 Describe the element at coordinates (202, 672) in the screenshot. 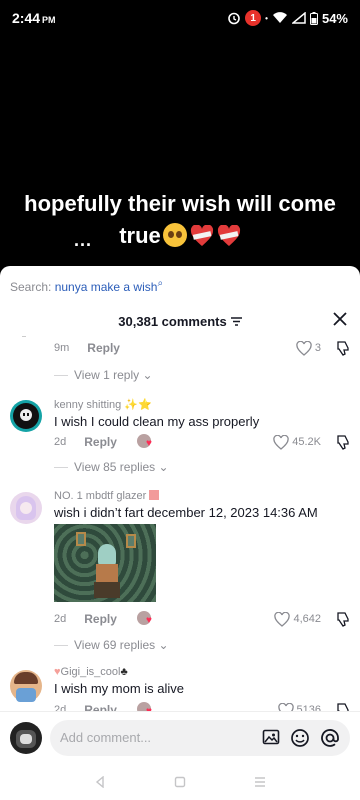

I see `comment-username: ♥Gigi_is_cool♣` at that location.